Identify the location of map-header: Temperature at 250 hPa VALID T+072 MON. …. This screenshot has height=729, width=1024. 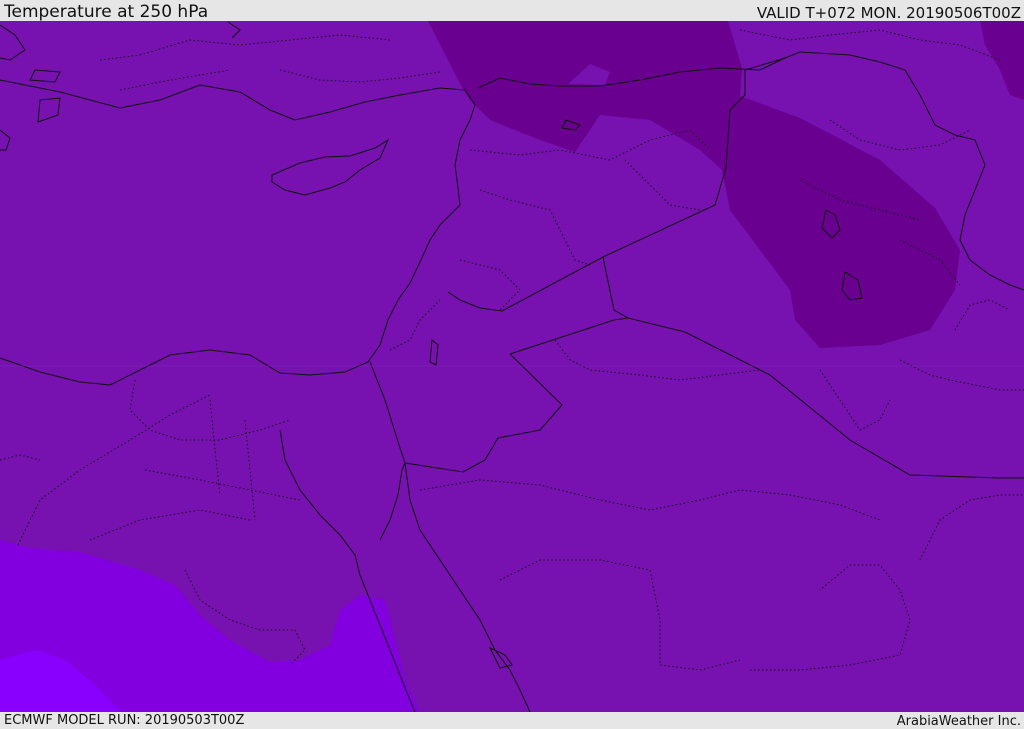
(512, 11).